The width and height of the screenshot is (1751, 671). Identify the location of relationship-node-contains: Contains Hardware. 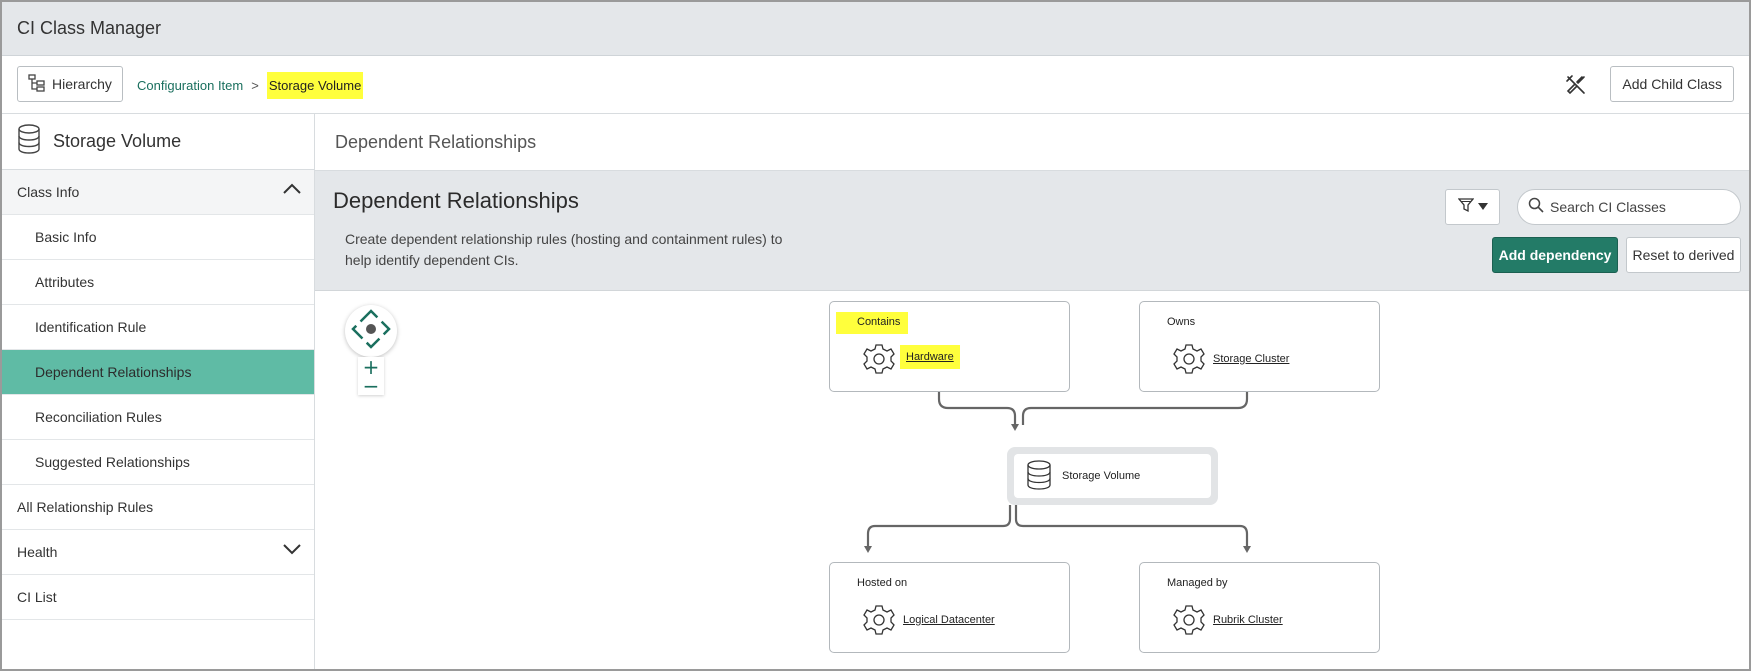
(949, 346).